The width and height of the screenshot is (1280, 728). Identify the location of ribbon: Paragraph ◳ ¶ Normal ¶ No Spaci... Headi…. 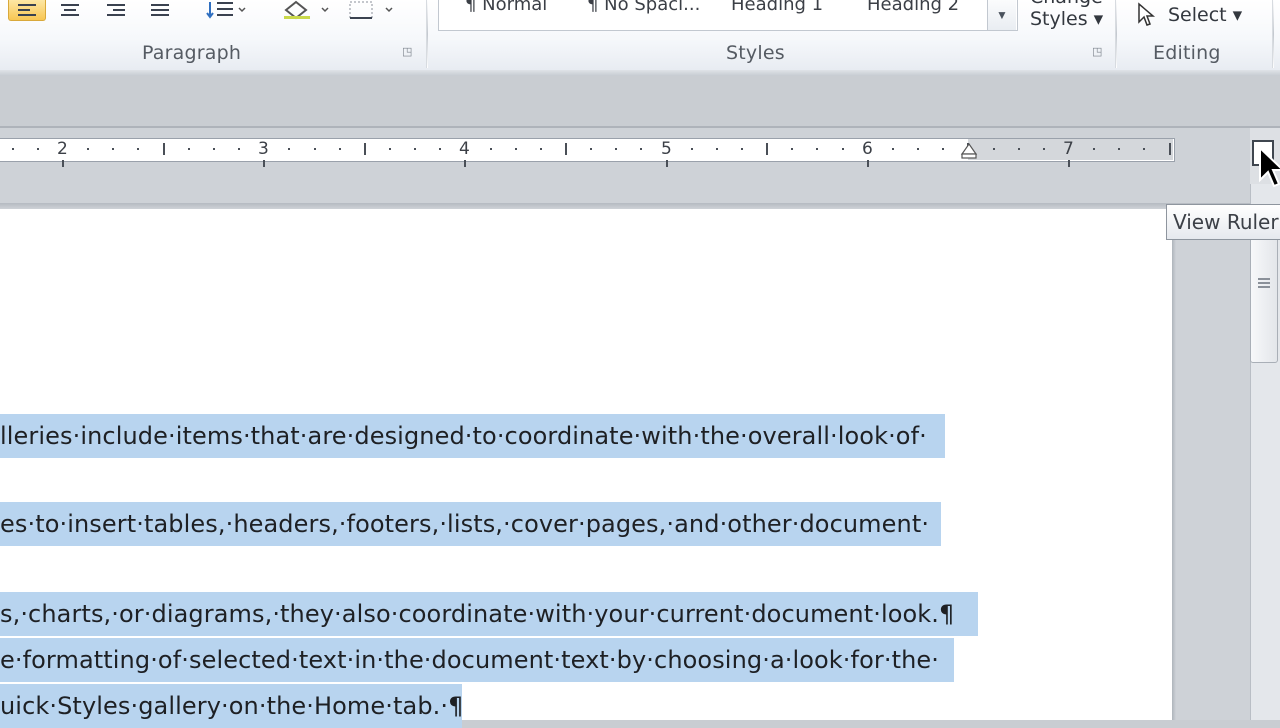
(640, 35).